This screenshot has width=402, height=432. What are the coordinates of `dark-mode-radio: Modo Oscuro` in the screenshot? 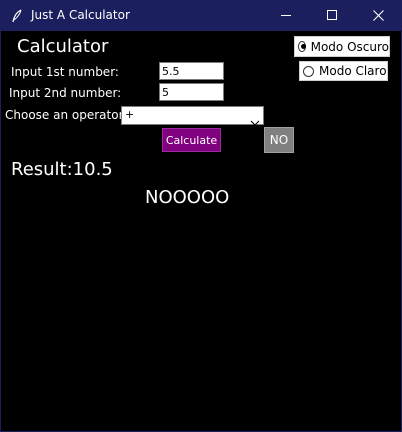 It's located at (342, 46).